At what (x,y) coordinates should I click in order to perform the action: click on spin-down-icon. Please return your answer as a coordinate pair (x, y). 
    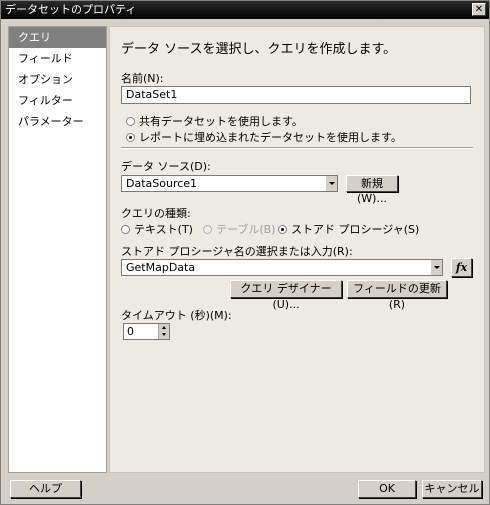
    Looking at the image, I should click on (164, 334).